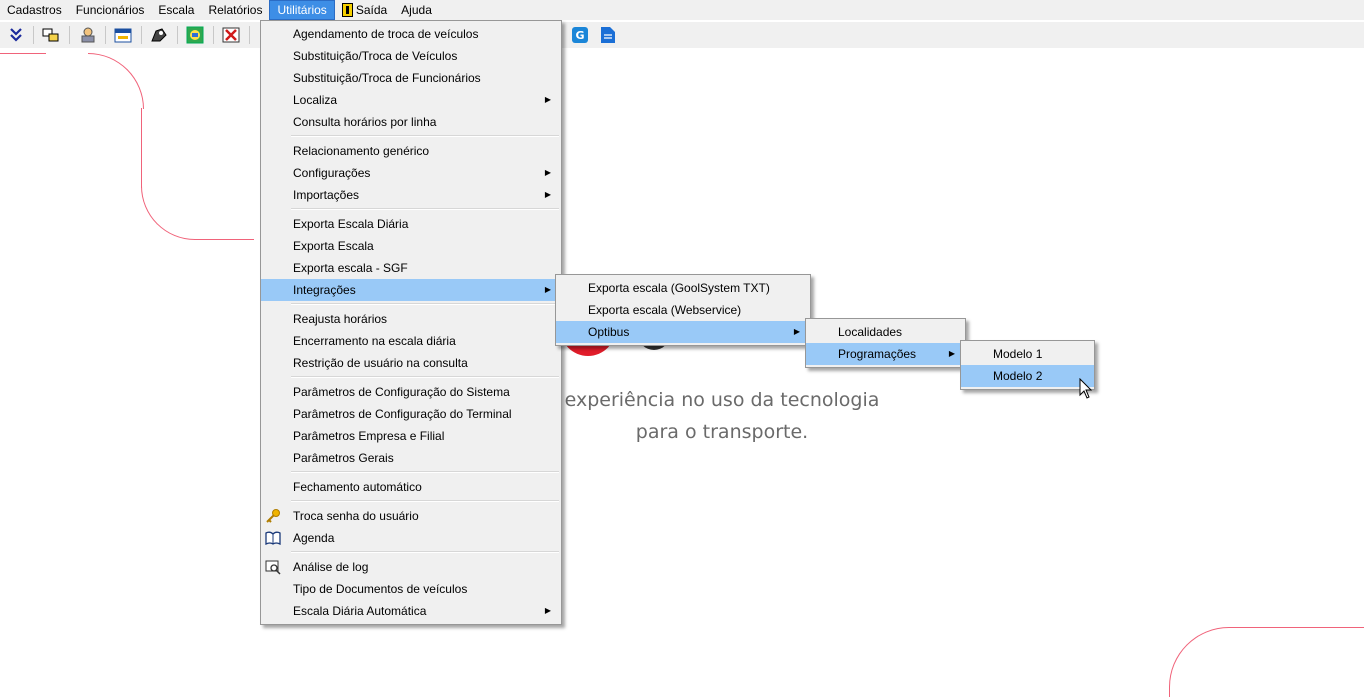 The width and height of the screenshot is (1364, 697). What do you see at coordinates (332, 173) in the screenshot?
I see `menu-item-configuracoes-label: Configurações` at bounding box center [332, 173].